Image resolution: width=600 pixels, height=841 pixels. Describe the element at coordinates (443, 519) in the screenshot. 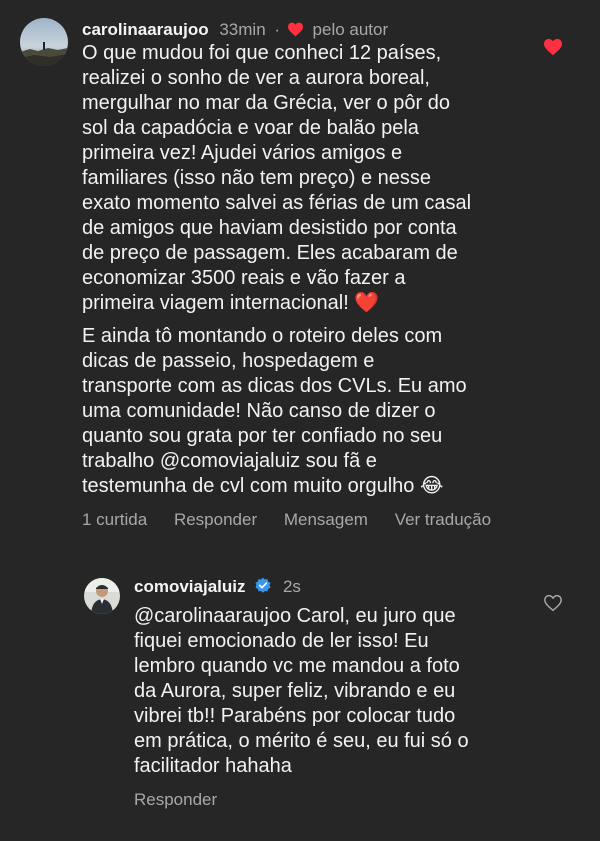

I see `see-translation-button: Ver tradução` at that location.